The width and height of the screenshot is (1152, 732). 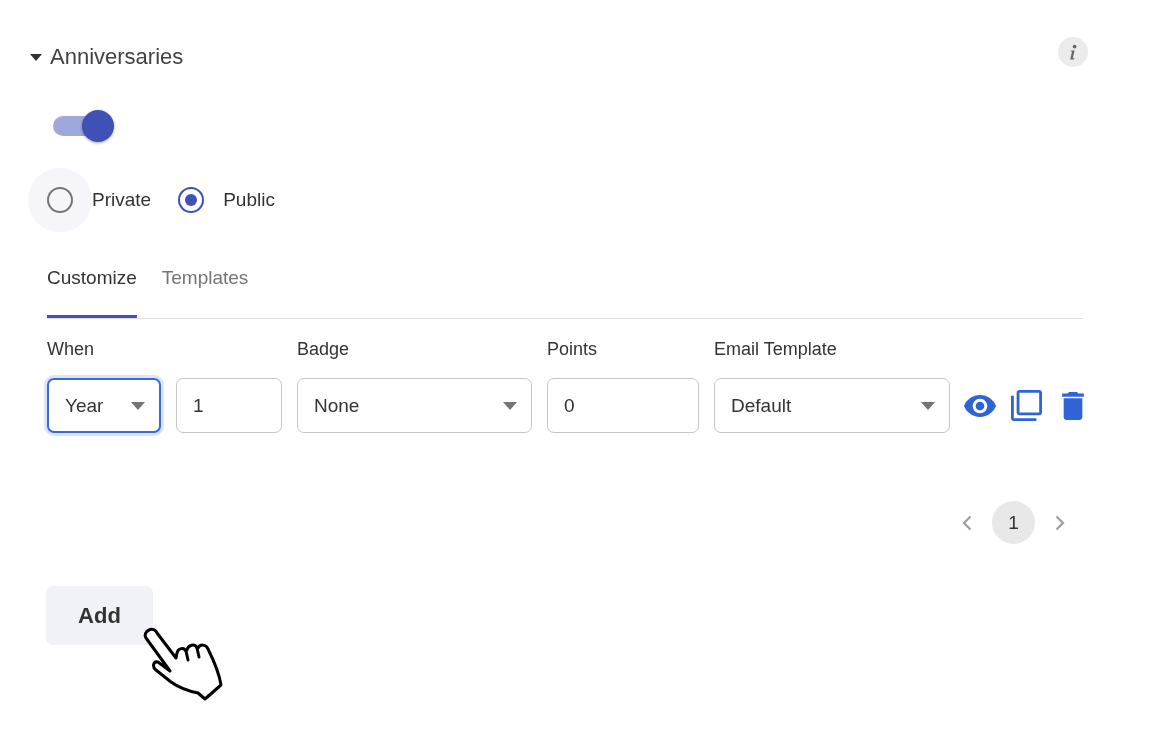 What do you see at coordinates (183, 664) in the screenshot?
I see `hand-cursor-icon` at bounding box center [183, 664].